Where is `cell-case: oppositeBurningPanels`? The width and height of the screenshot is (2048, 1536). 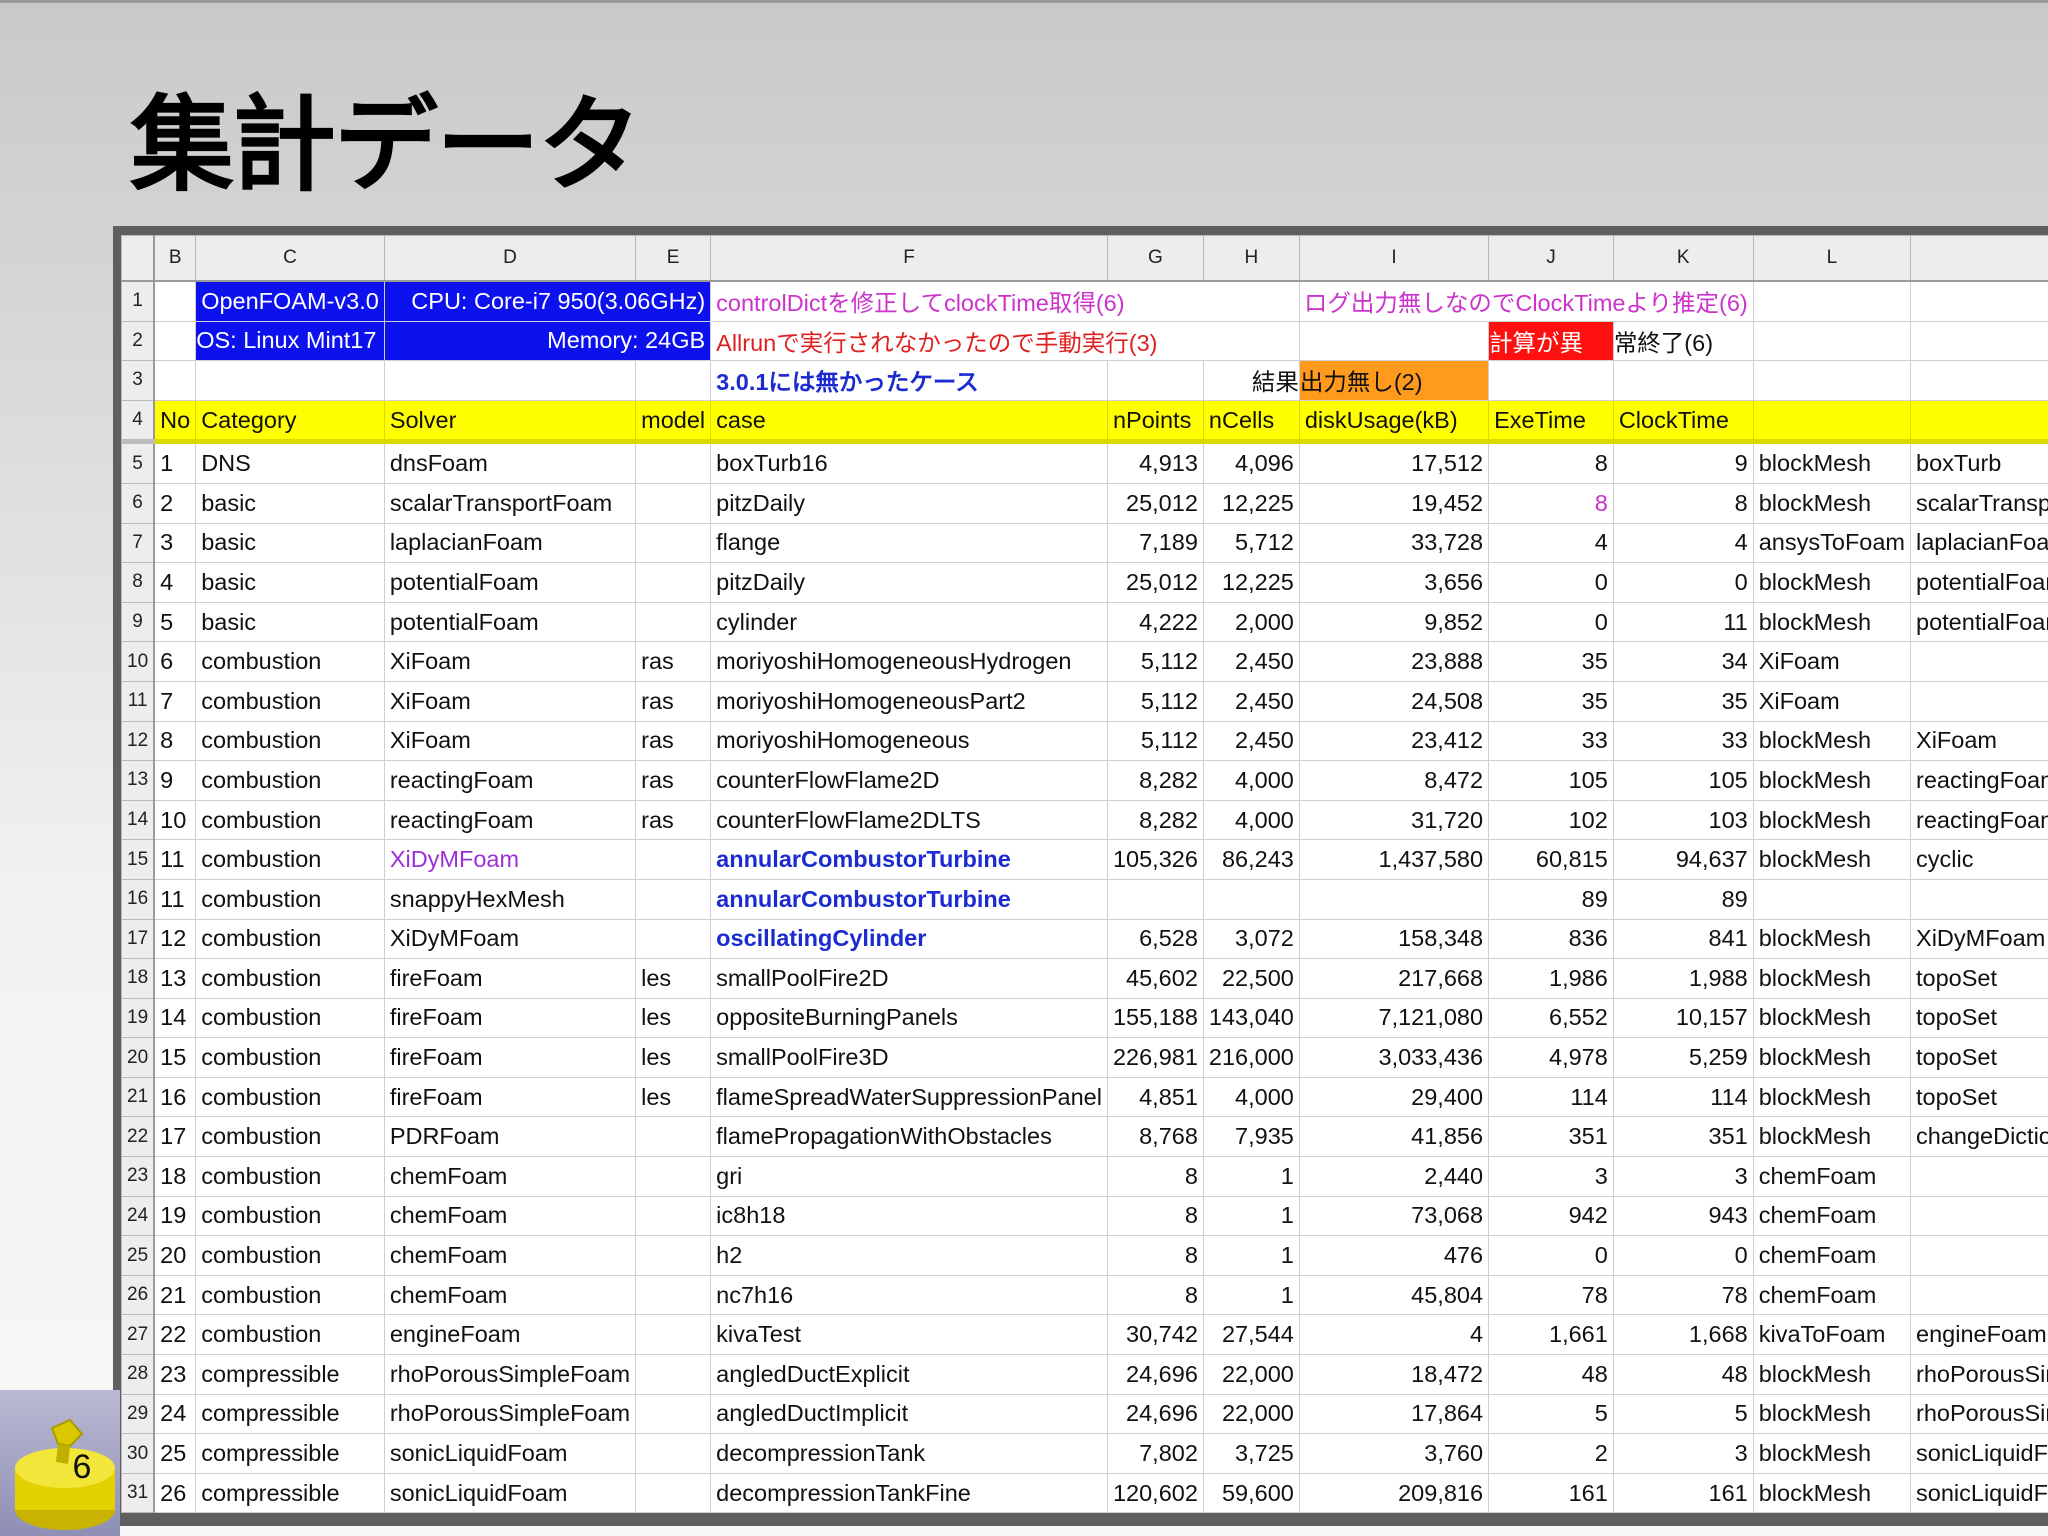
cell-case: oppositeBurningPanels is located at coordinates (909, 1018).